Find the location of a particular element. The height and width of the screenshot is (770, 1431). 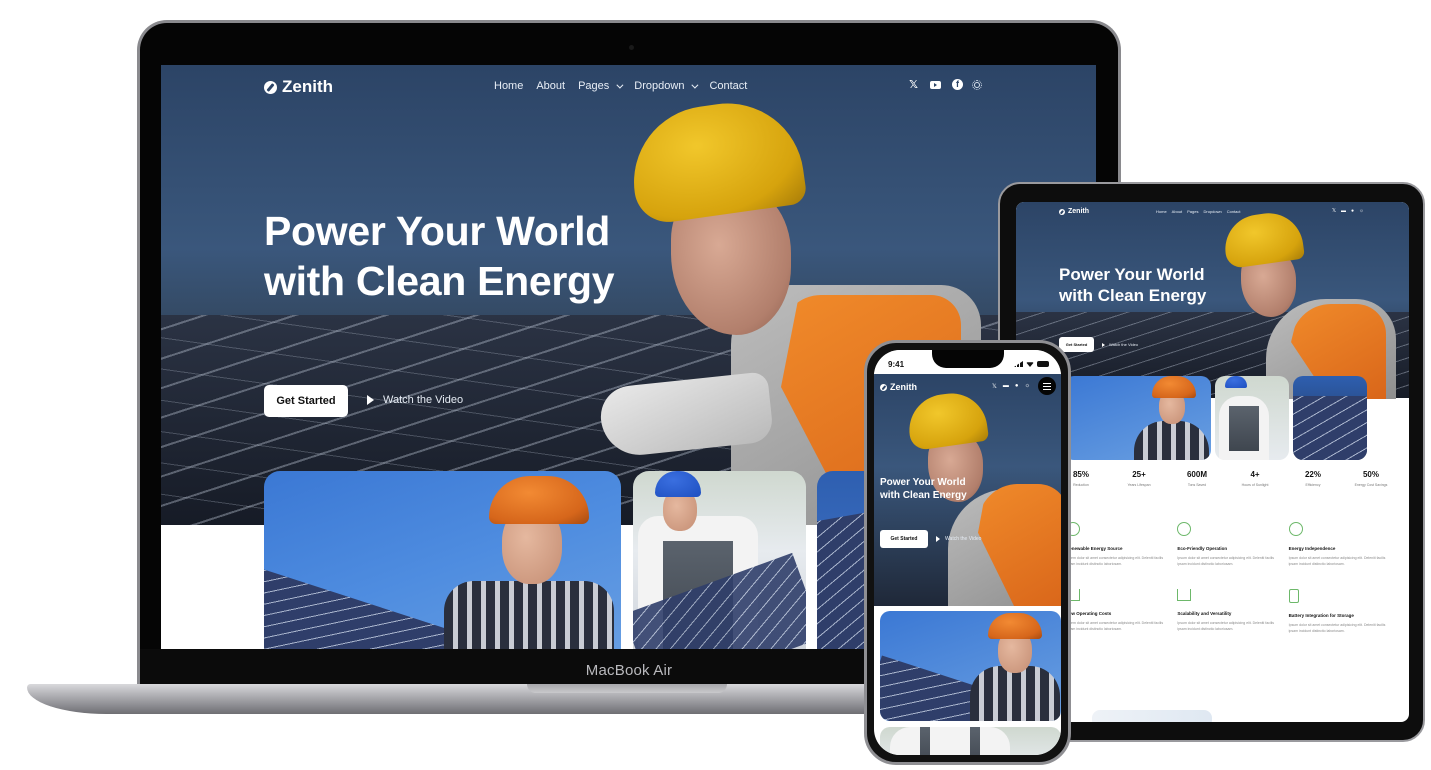

stat-label: Years Lifespan is located at coordinates (1139, 485).